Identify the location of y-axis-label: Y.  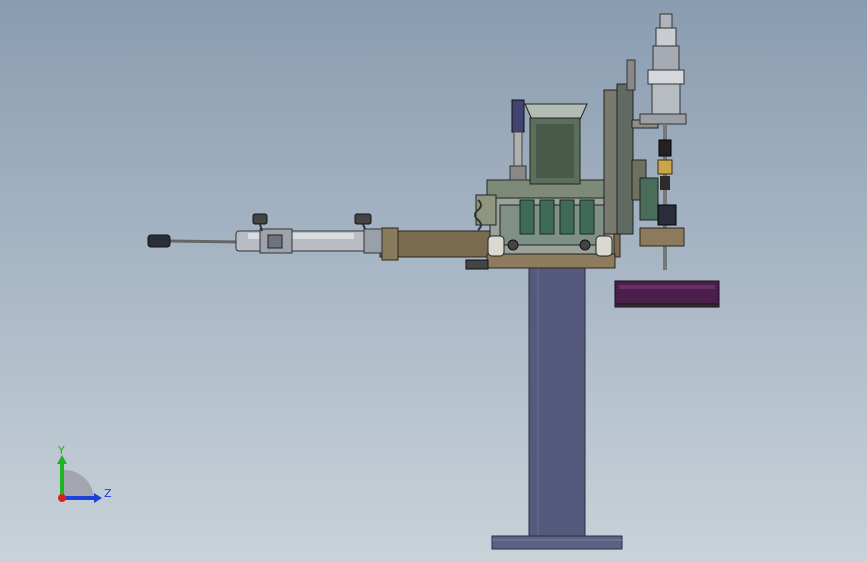
(61, 450).